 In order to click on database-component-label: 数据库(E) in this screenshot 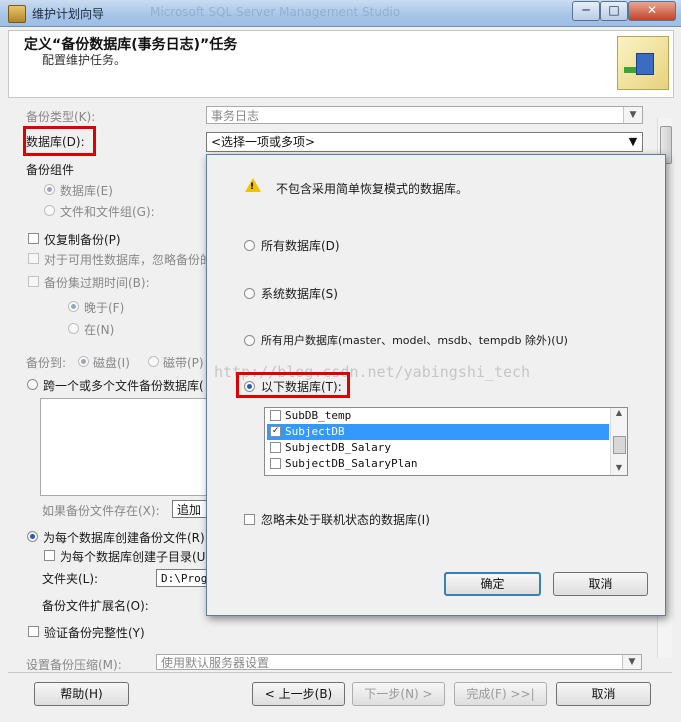, I will do `click(86, 191)`.